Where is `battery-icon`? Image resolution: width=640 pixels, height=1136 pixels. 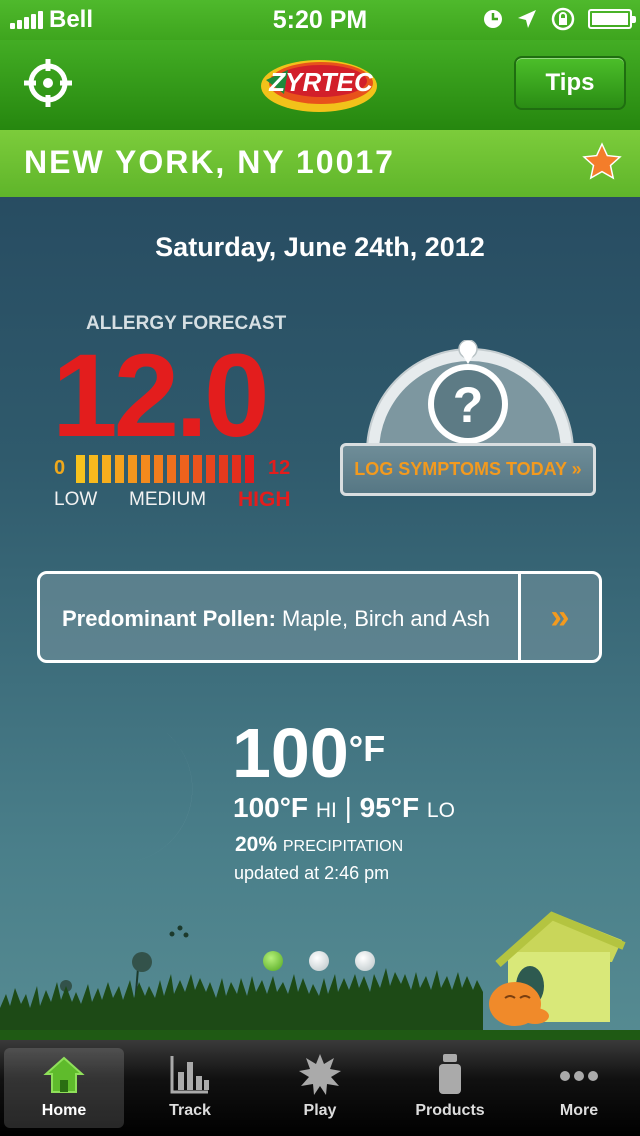 battery-icon is located at coordinates (612, 19).